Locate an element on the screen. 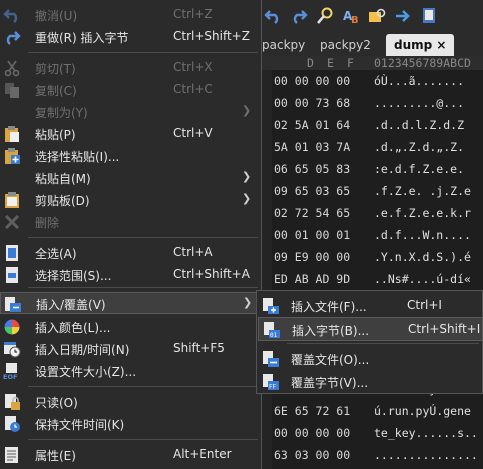 The height and width of the screenshot is (469, 483). insert-file-icon is located at coordinates (271, 306).